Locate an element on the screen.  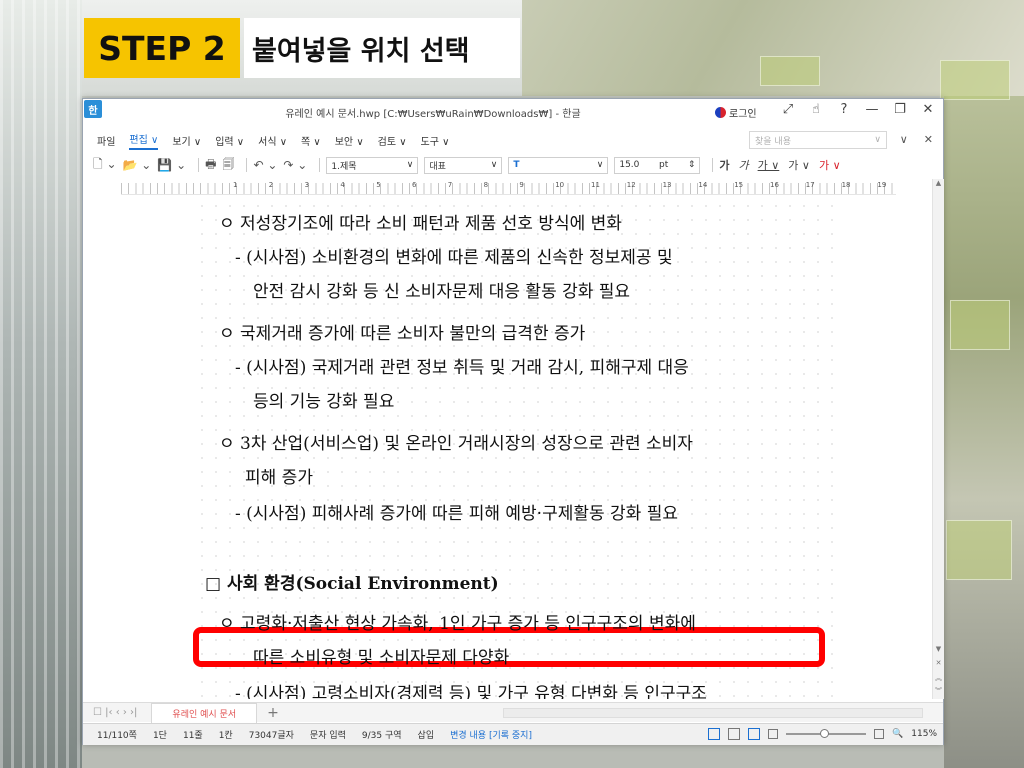
ruler-number: 17 is located at coordinates (810, 185).